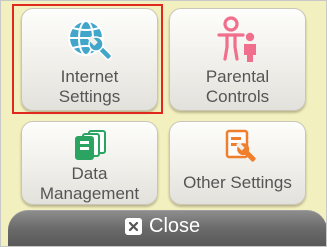 This screenshot has height=247, width=327. Describe the element at coordinates (237, 182) in the screenshot. I see `other-settings-label: Other Settings` at that location.